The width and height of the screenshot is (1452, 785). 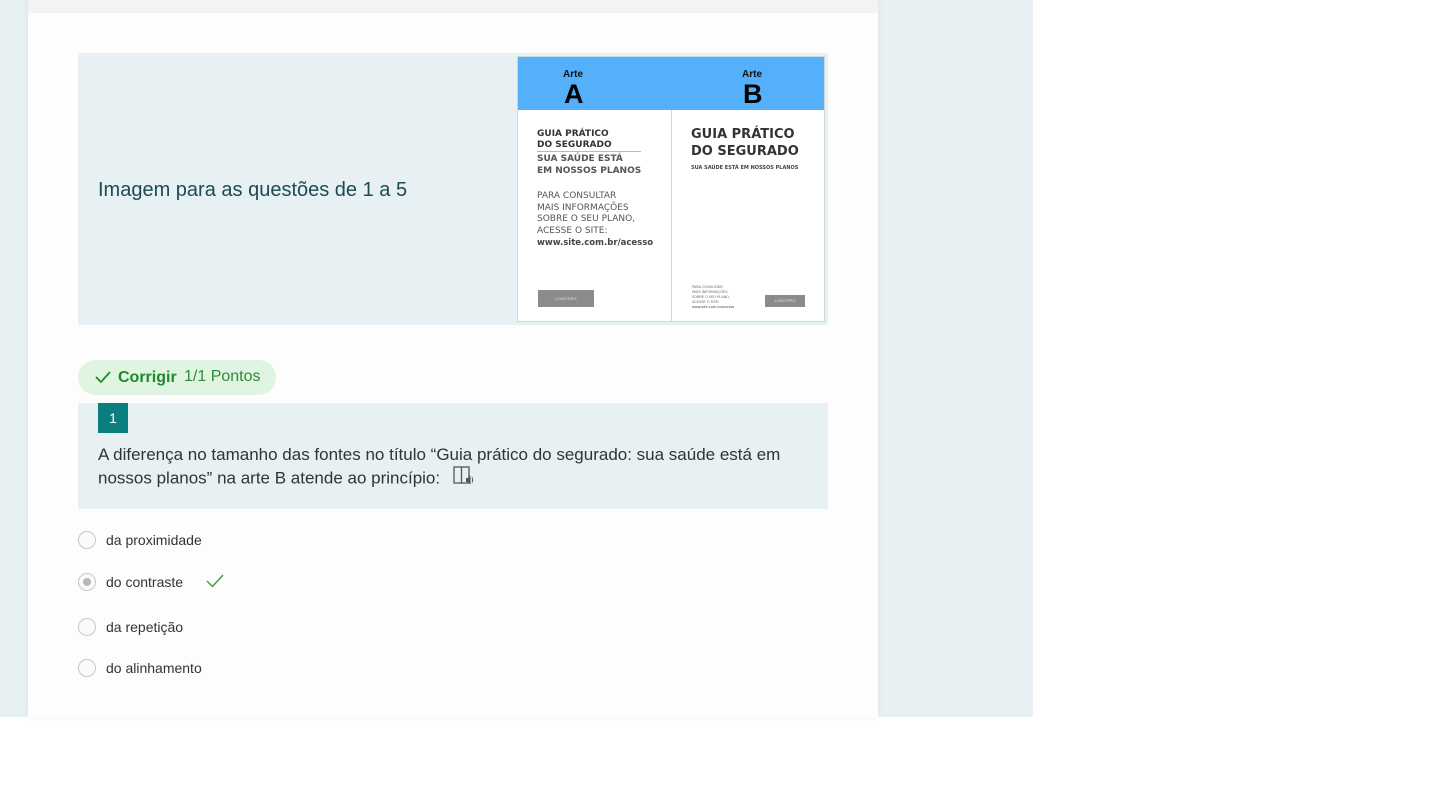 What do you see at coordinates (707, 287) in the screenshot?
I see `art-b-body-line1: PARA CONSULTAR` at bounding box center [707, 287].